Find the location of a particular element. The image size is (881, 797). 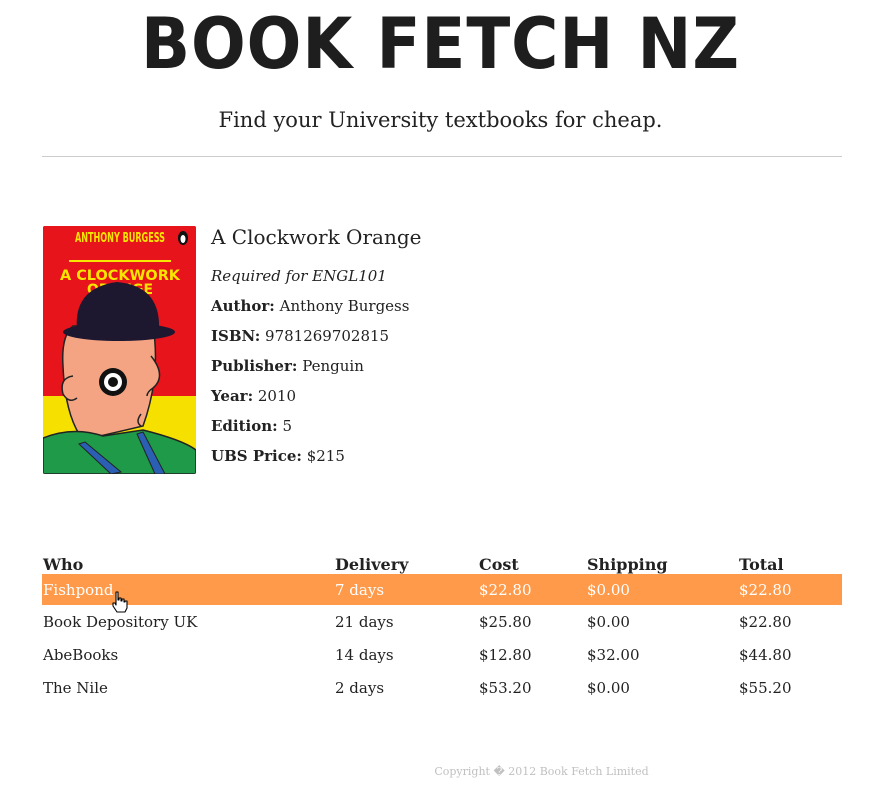

ubs-price-row: UBS Price: $215 is located at coordinates (316, 456).